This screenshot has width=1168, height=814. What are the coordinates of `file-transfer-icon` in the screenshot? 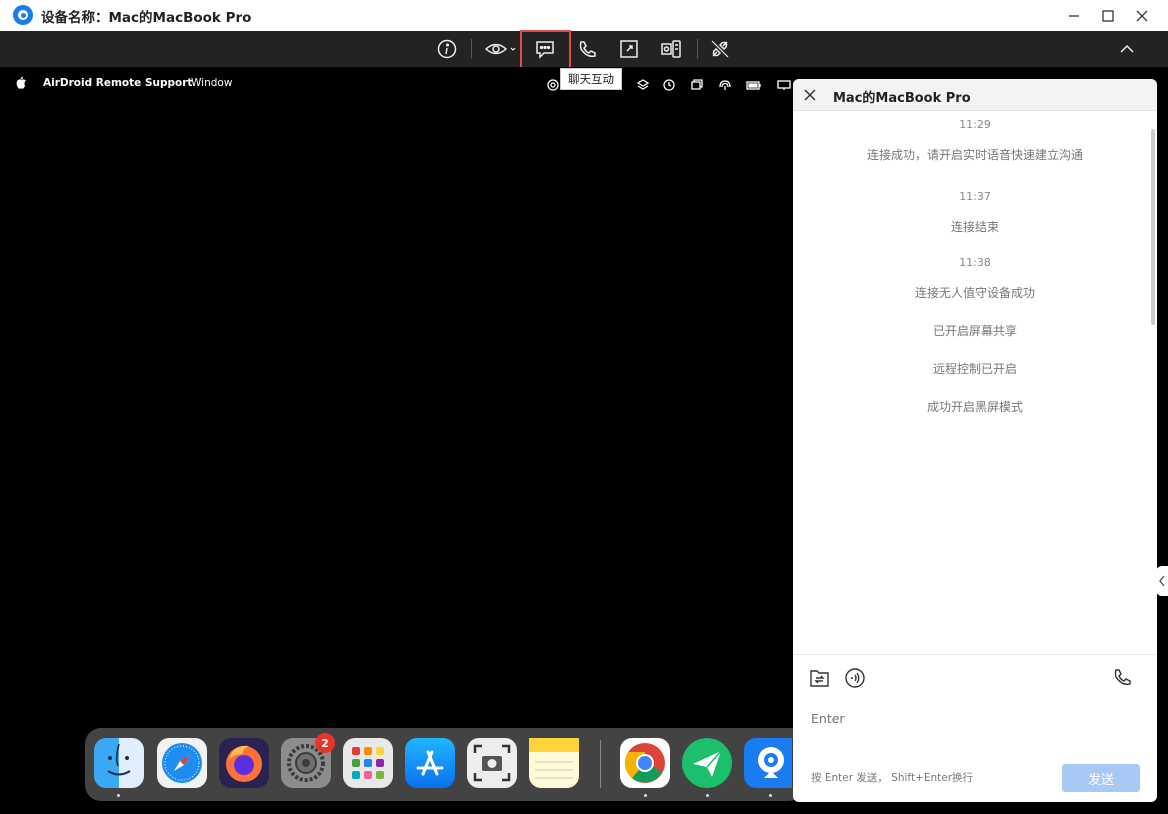 It's located at (819, 678).